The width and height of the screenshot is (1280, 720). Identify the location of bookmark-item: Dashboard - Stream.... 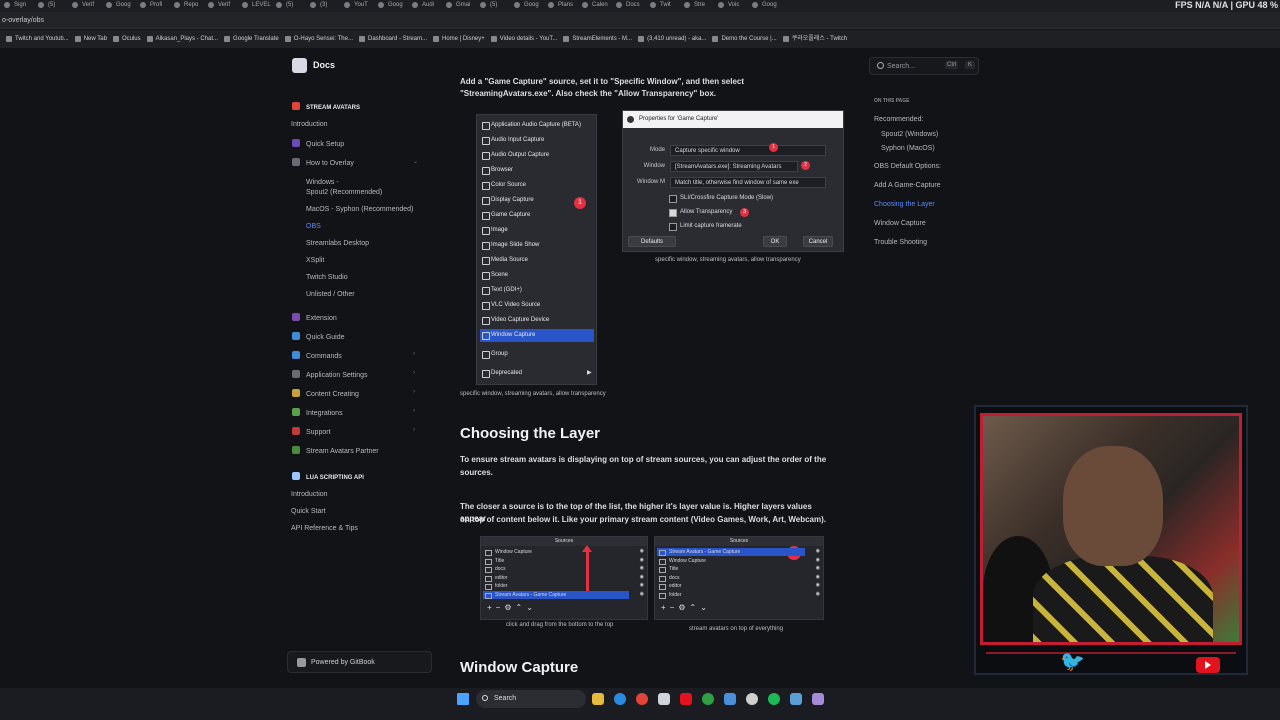
(392, 39).